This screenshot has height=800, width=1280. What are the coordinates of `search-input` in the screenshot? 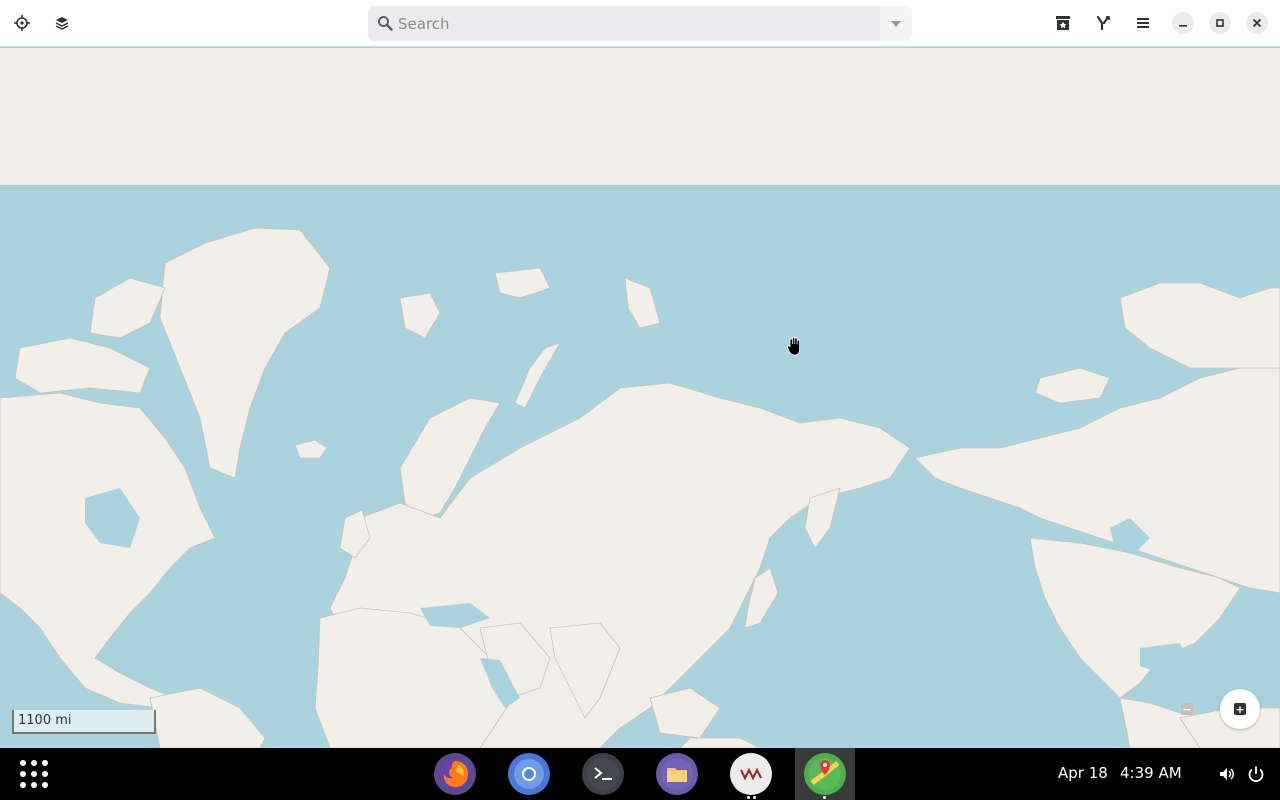 It's located at (633, 23).